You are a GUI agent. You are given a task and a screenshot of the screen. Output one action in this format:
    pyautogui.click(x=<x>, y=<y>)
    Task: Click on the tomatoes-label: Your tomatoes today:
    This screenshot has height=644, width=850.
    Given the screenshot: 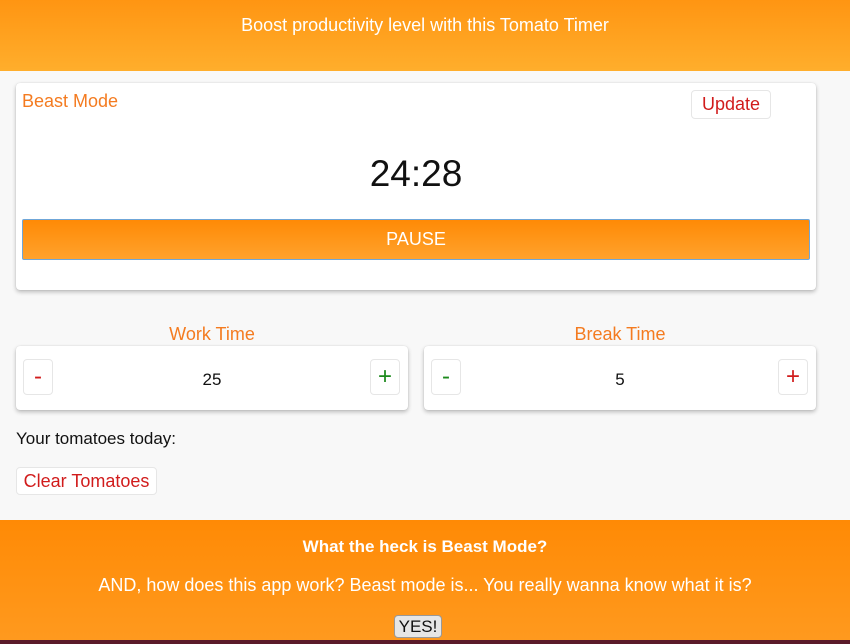 What is the action you would take?
    pyautogui.click(x=96, y=438)
    